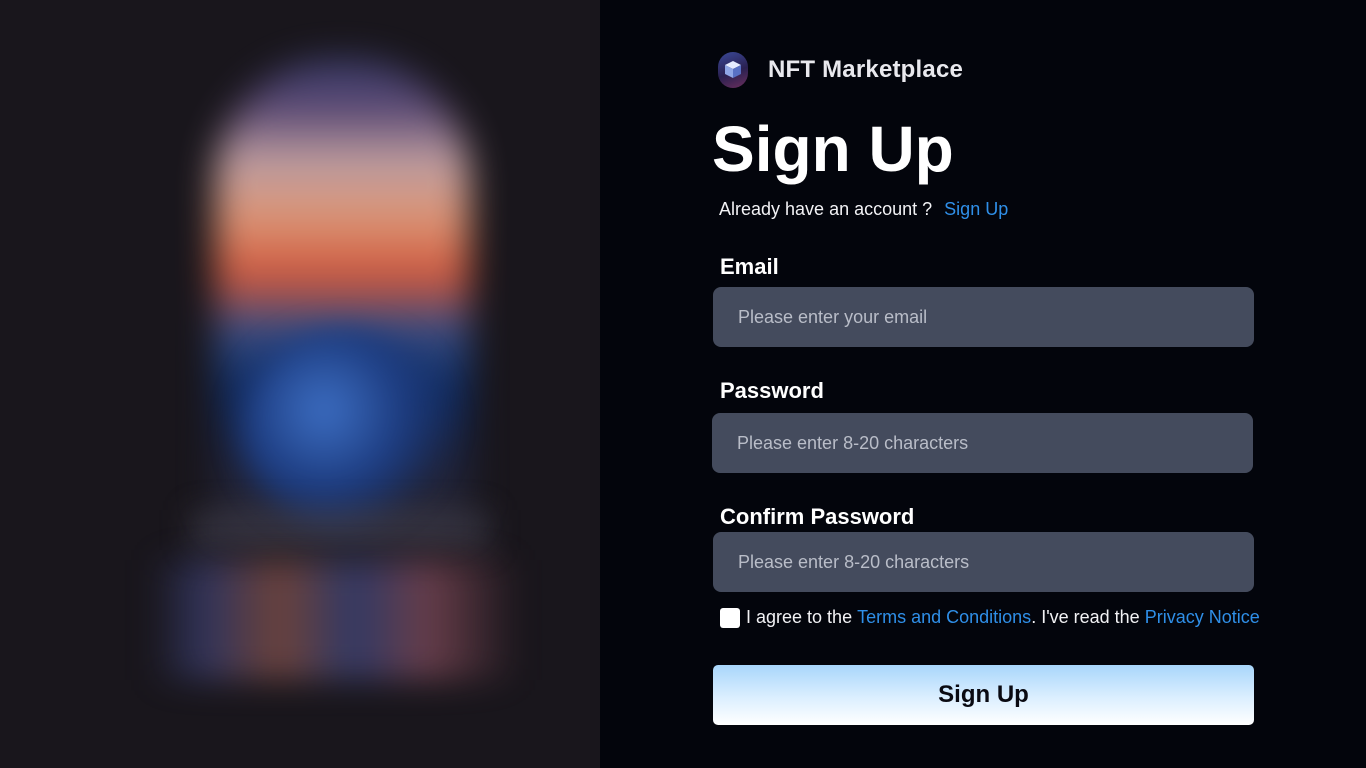 This screenshot has width=1366, height=768. I want to click on page-title: Sign Up, so click(833, 149).